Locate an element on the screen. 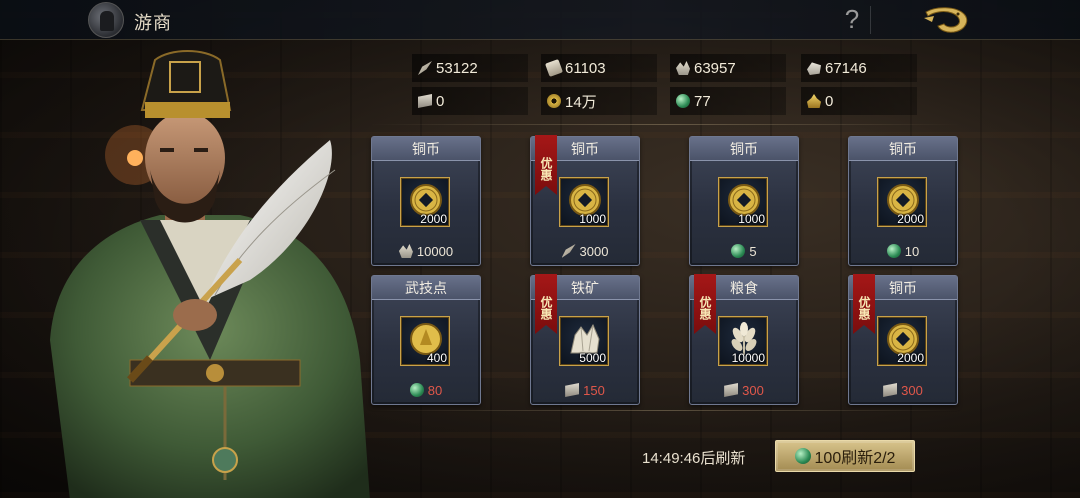 This screenshot has height=498, width=1080. page-title: 游商 is located at coordinates (153, 23).